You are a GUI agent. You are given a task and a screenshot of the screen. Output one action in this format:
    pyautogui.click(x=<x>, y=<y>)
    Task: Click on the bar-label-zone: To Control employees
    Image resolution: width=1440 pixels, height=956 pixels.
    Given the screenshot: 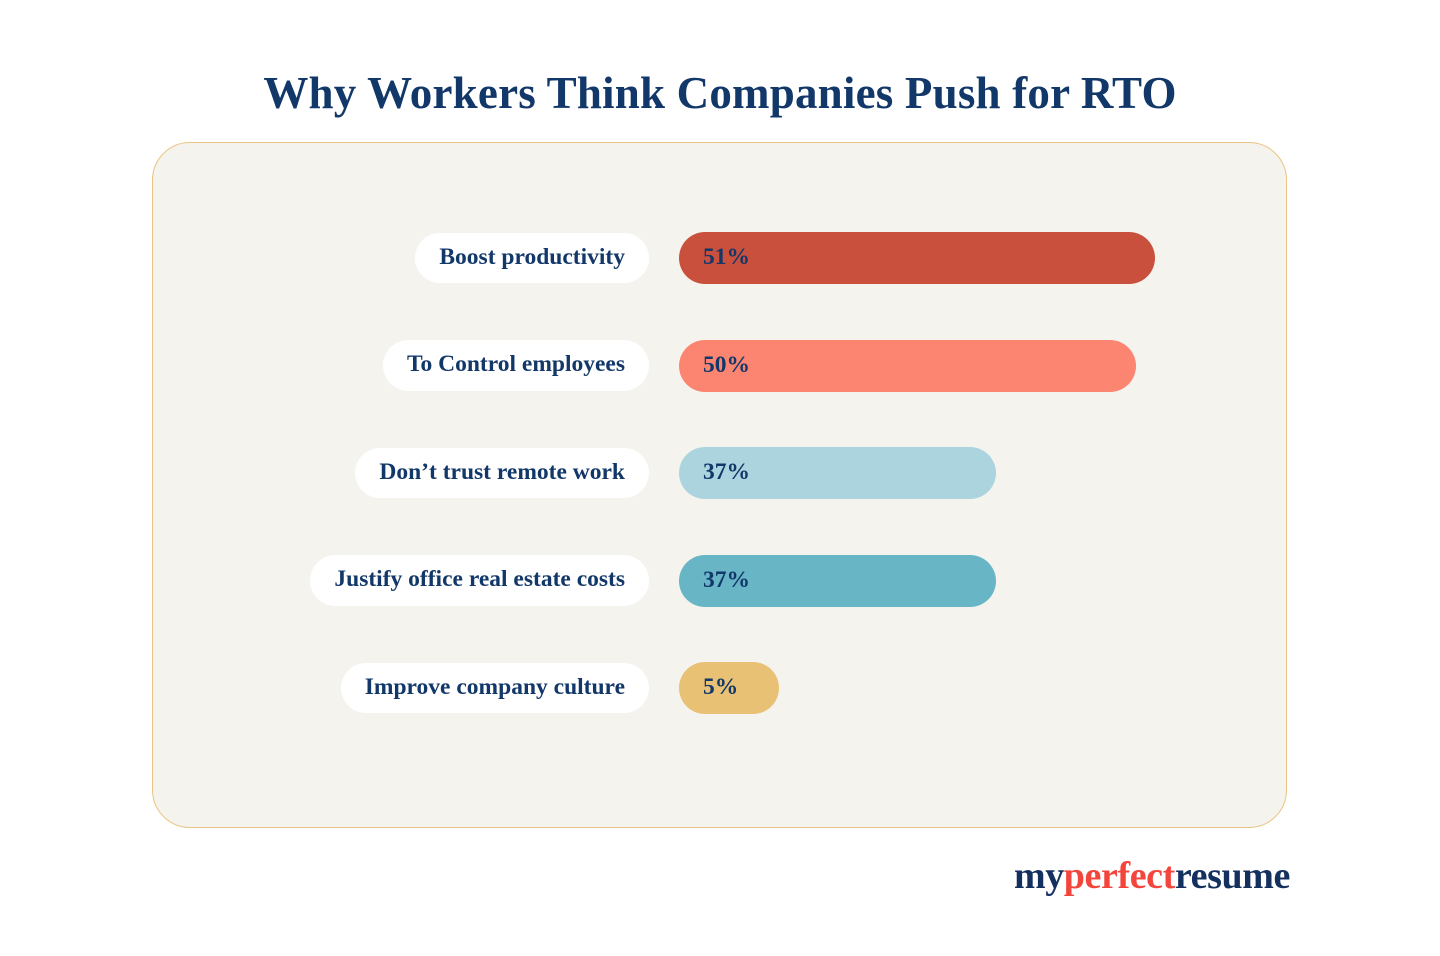 What is the action you would take?
    pyautogui.click(x=401, y=365)
    